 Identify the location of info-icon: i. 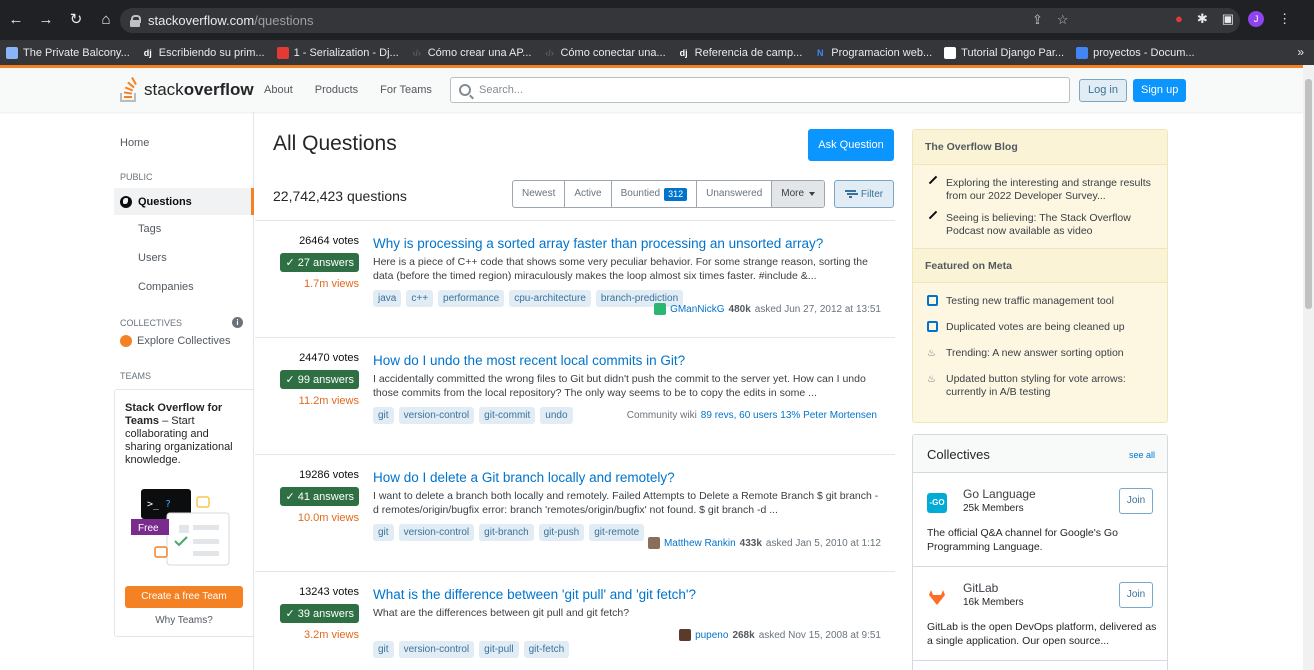
(237, 322).